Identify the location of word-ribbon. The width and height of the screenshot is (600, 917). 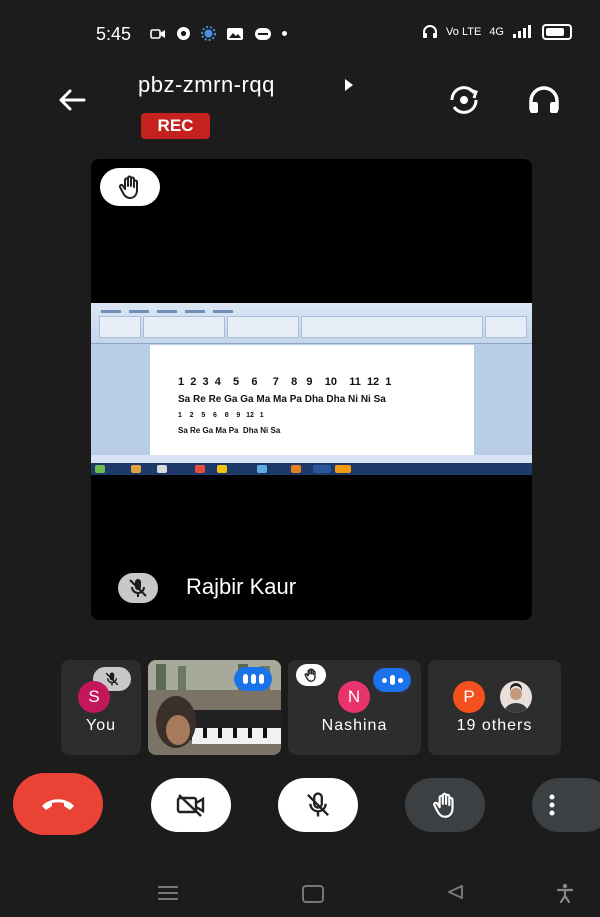
(311, 323).